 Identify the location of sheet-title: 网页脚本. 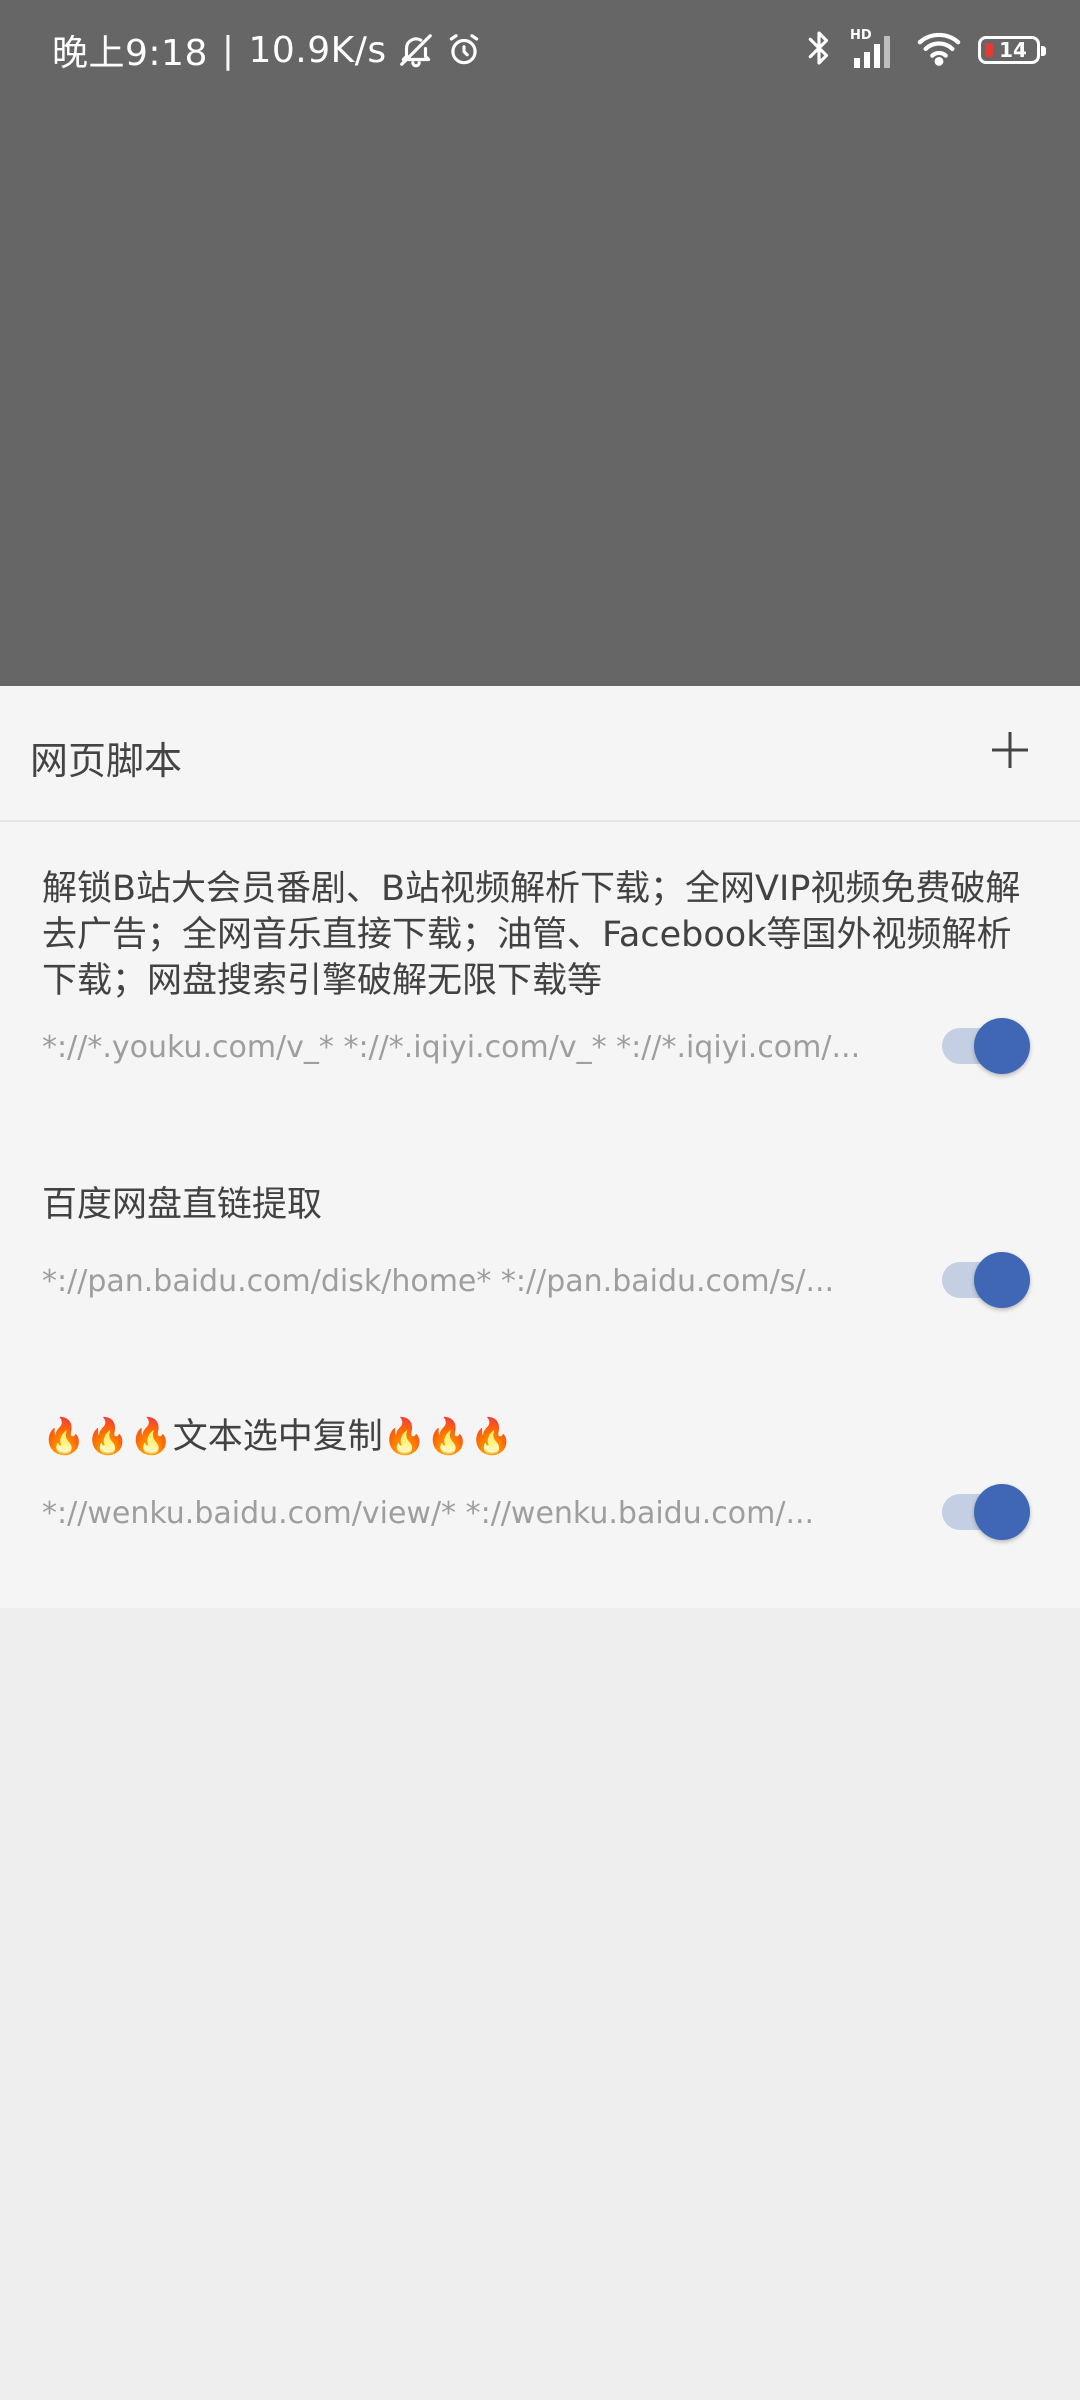
(106, 761).